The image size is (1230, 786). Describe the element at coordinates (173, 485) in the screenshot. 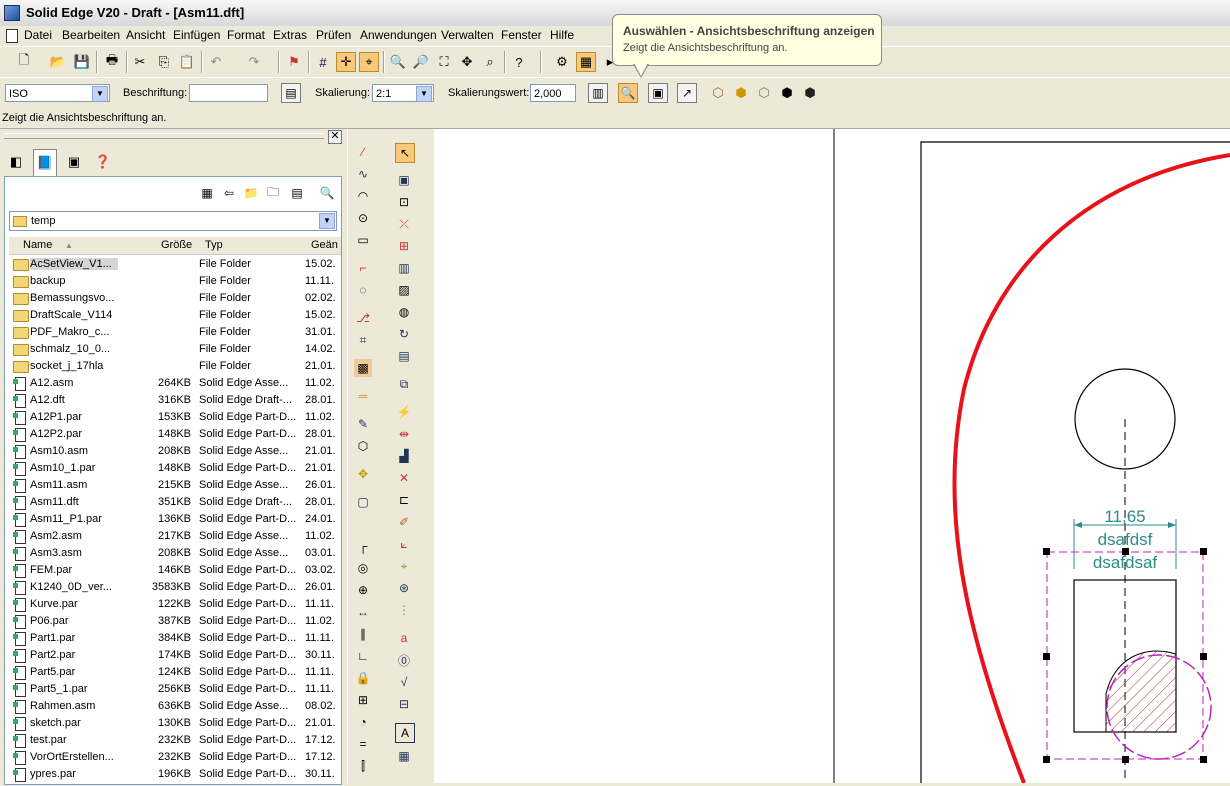

I see `list-item: Asm11.asm 215KB Solid Edge Asse... 26.01.` at that location.